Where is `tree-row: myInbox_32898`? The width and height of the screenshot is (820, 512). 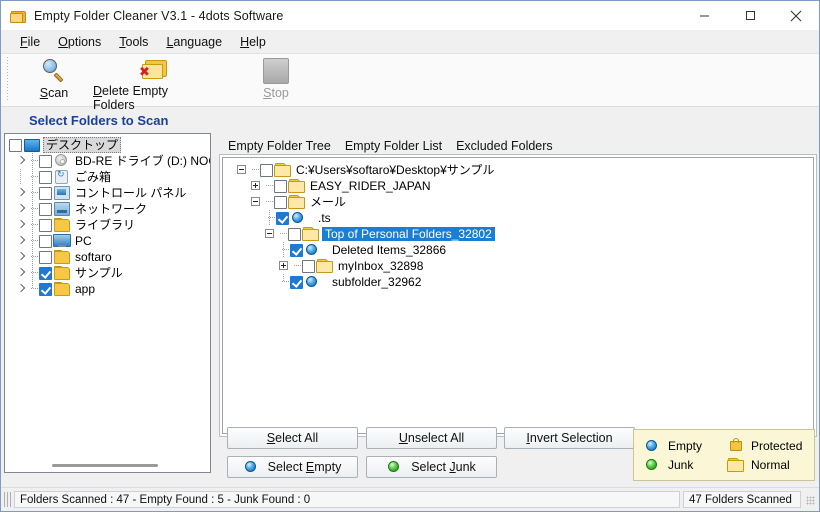
tree-row: myInbox_32898 is located at coordinates (518, 266).